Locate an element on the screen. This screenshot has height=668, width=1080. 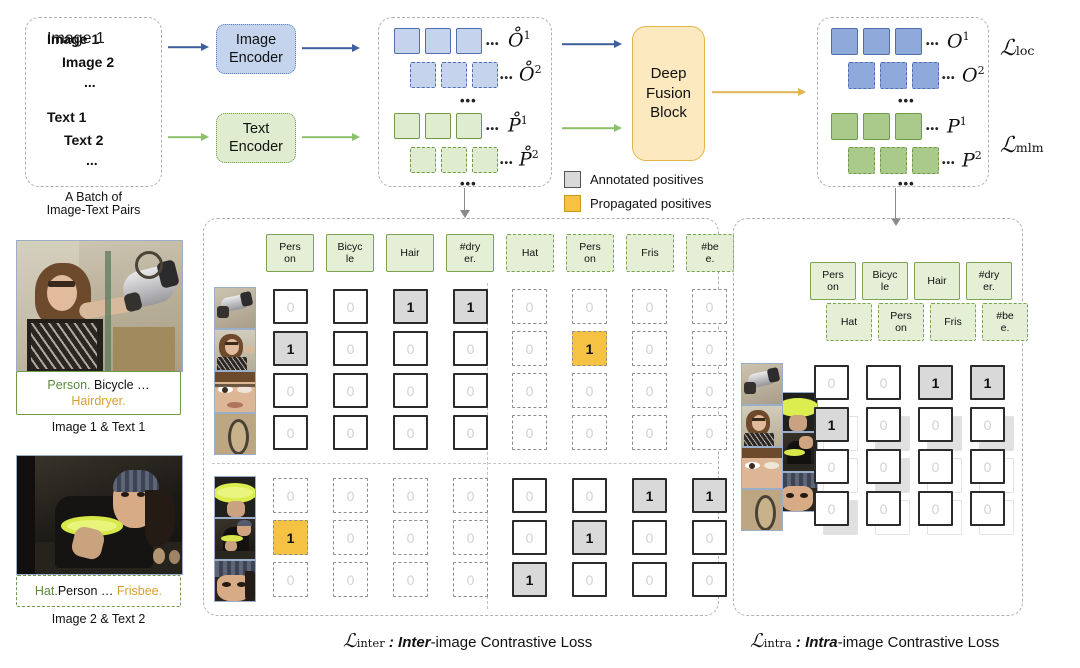
output-p1-symbol: P1 is located at coordinates (957, 126).